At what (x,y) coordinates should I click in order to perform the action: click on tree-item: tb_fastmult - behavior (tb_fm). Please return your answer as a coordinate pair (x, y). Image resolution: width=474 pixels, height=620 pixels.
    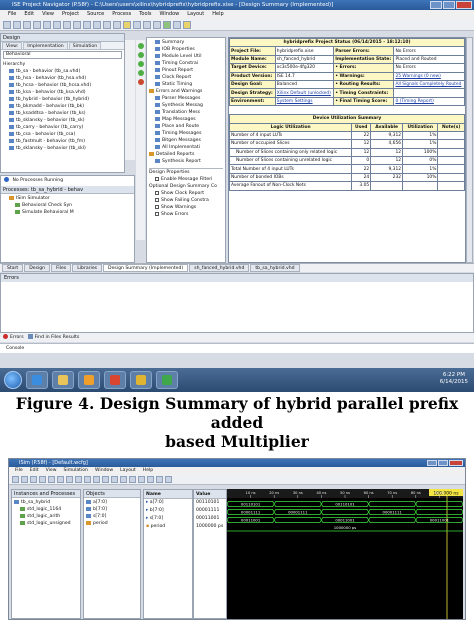
    Looking at the image, I should click on (62, 141).